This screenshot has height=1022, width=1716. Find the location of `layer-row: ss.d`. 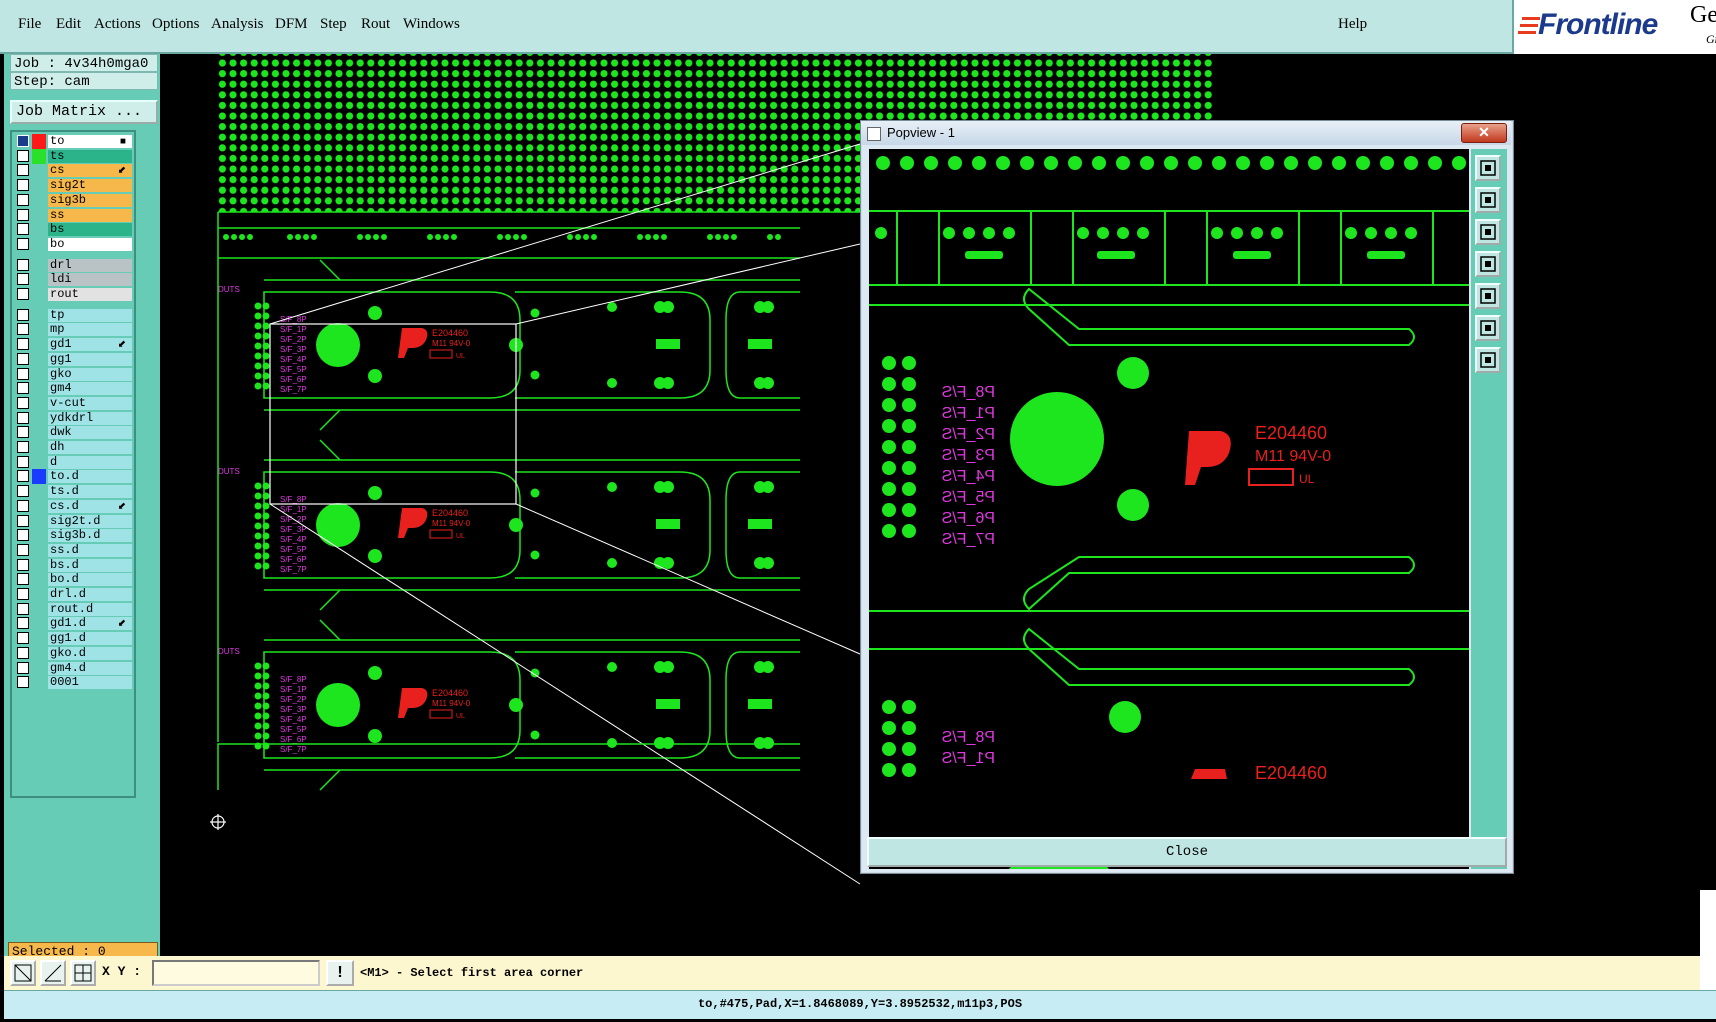

layer-row: ss.d is located at coordinates (75, 550).